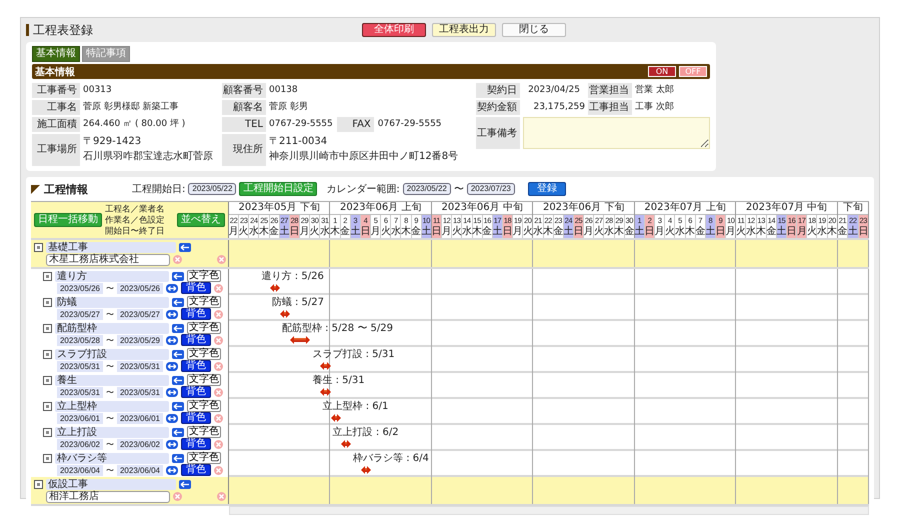 This screenshot has width=900, height=518. Describe the element at coordinates (112, 406) in the screenshot. I see `task-name-field: 立上型枠` at that location.